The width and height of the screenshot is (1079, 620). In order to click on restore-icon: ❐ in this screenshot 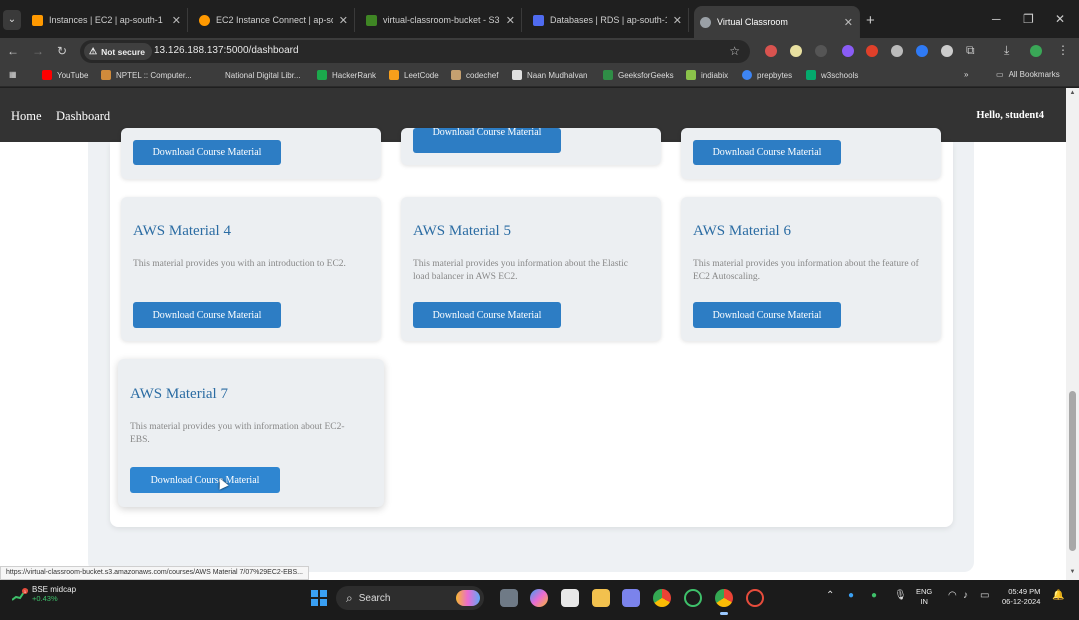, I will do `click(1028, 19)`.